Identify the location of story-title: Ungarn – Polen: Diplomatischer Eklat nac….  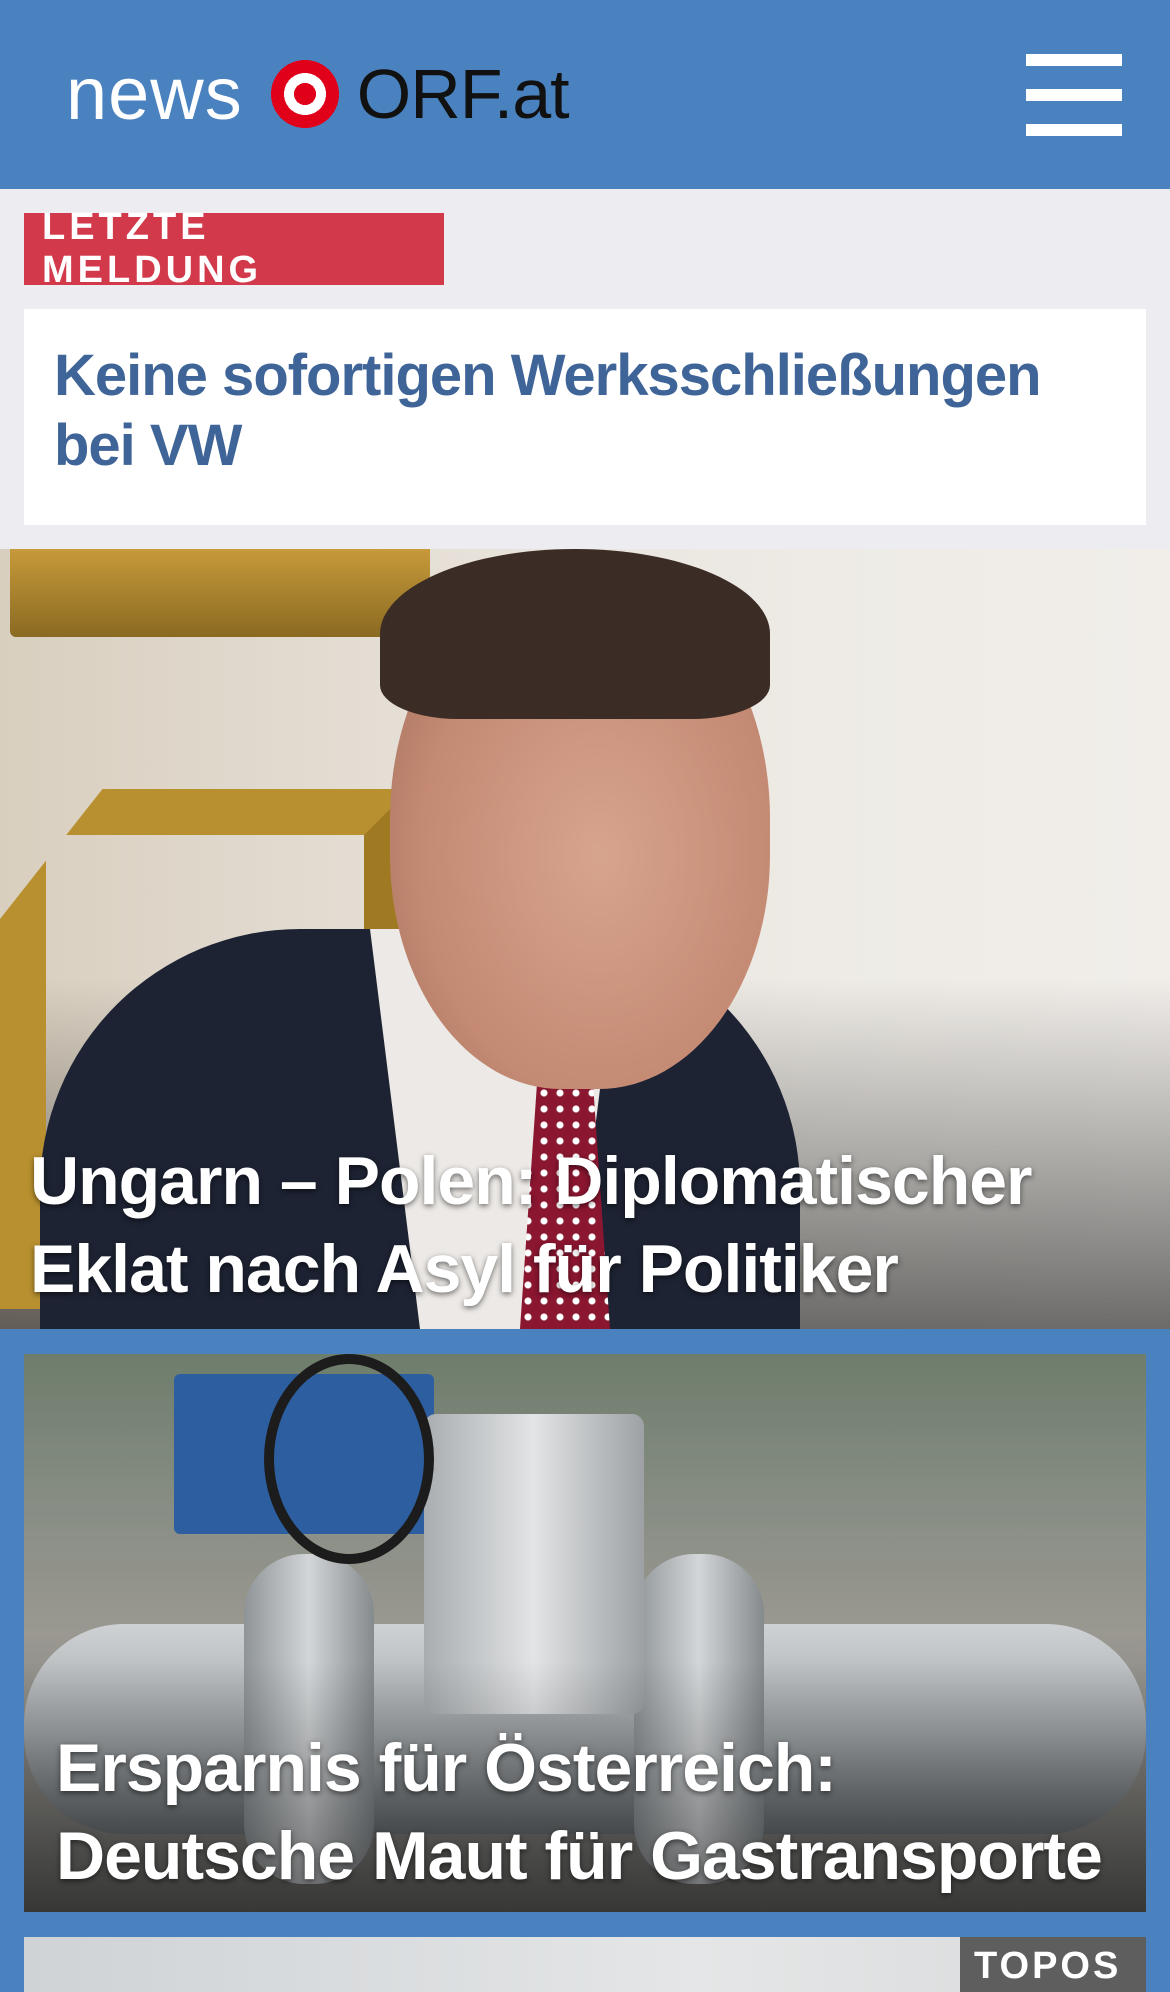
(595, 1225).